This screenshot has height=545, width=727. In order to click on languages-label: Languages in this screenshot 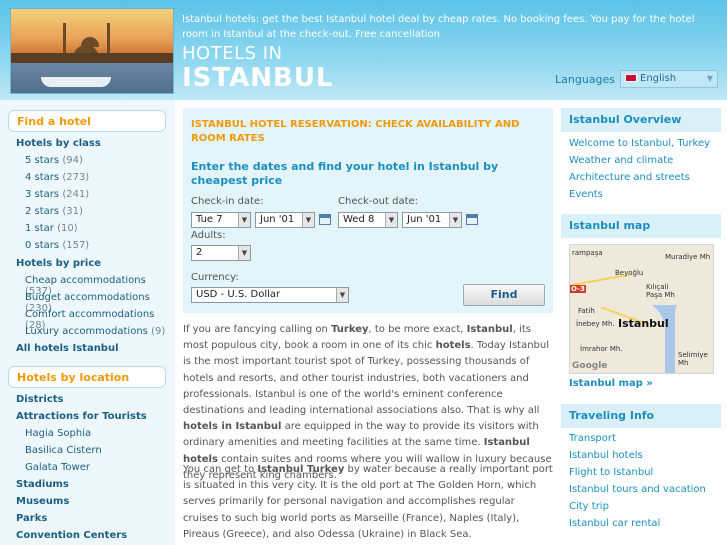, I will do `click(585, 79)`.